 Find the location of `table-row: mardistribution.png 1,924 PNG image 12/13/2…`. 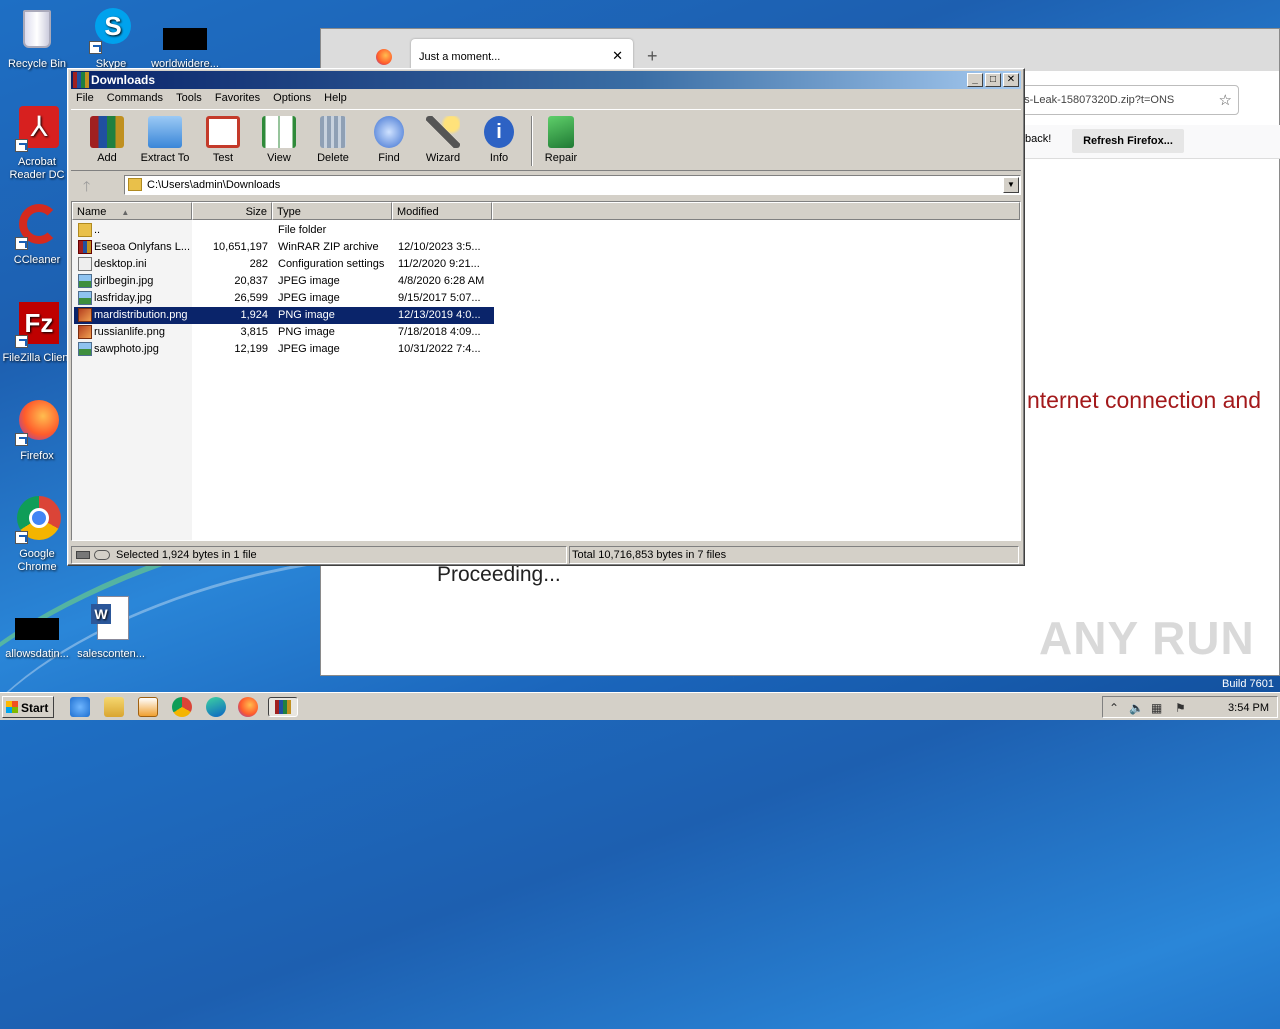

table-row: mardistribution.png 1,924 PNG image 12/13/2… is located at coordinates (284, 315).